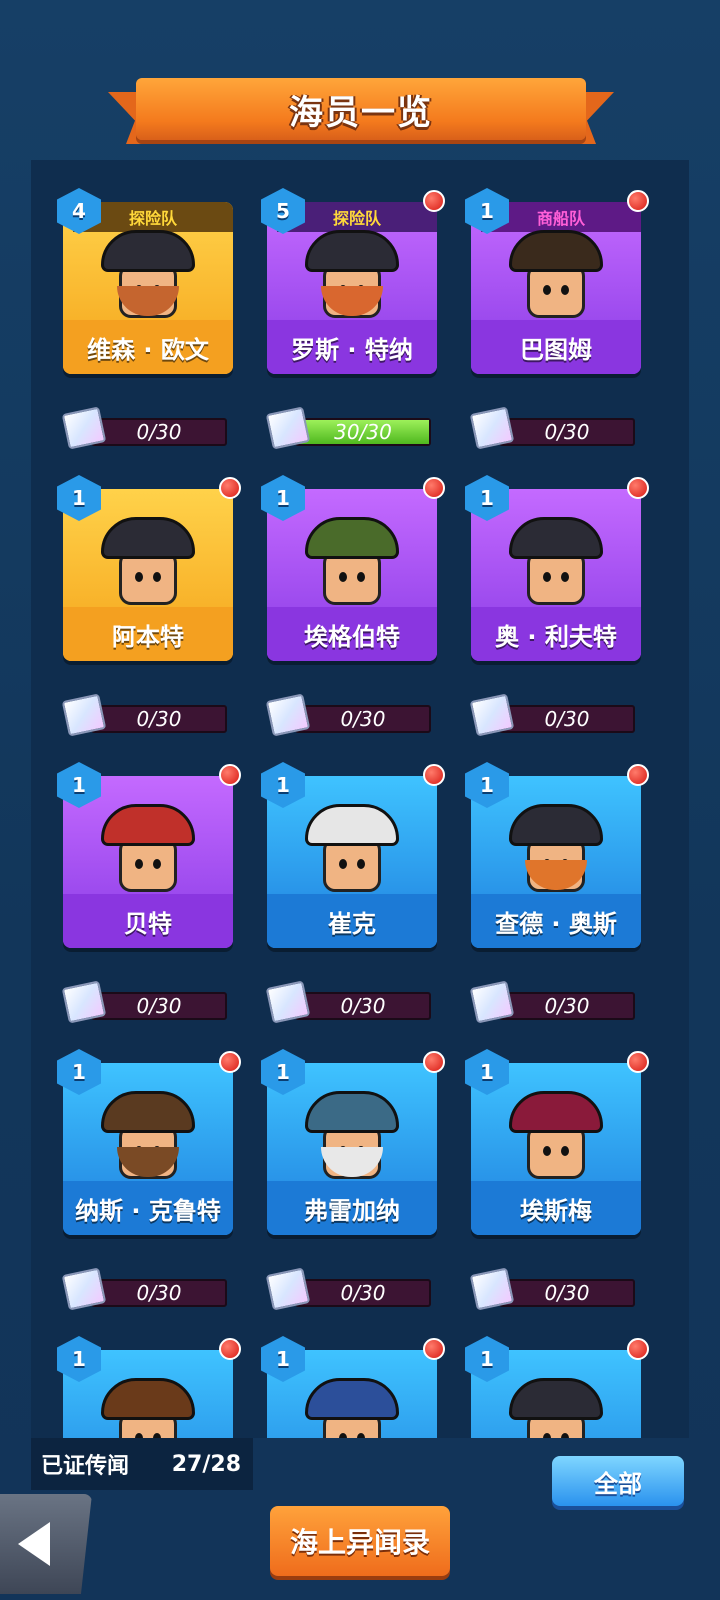 Image resolution: width=720 pixels, height=1600 pixels. I want to click on crew-card: 探险队★☆☆☆☆罗斯 · 特纳530/30, so click(353, 319).